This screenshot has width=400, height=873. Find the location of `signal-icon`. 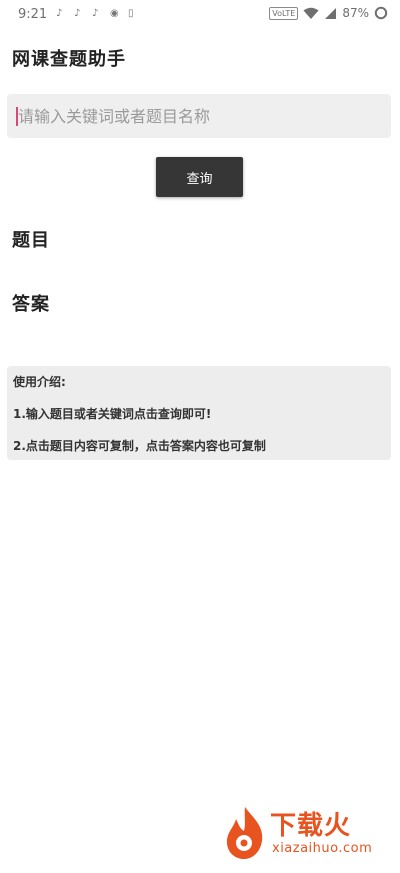

signal-icon is located at coordinates (331, 13).